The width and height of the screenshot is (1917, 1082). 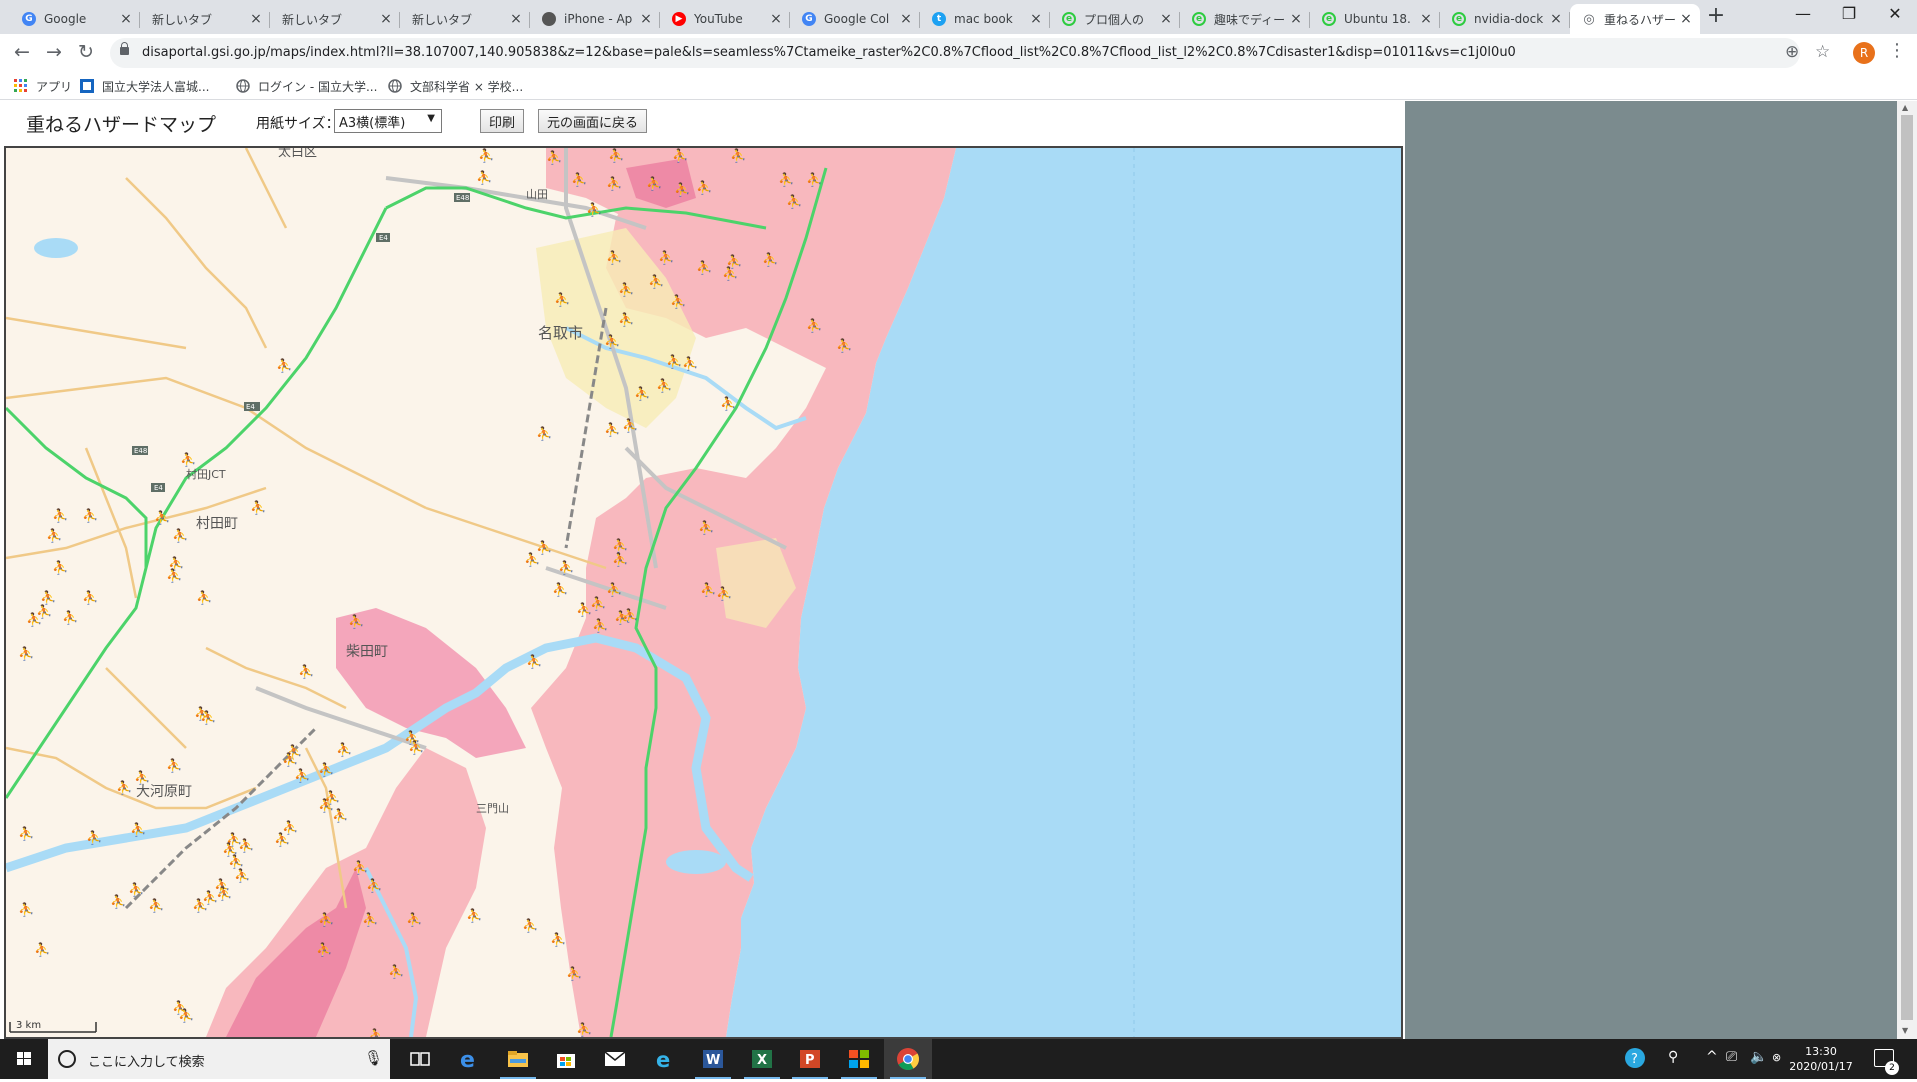 I want to click on paper-size-select: A3横(標準) ▼, so click(x=388, y=121).